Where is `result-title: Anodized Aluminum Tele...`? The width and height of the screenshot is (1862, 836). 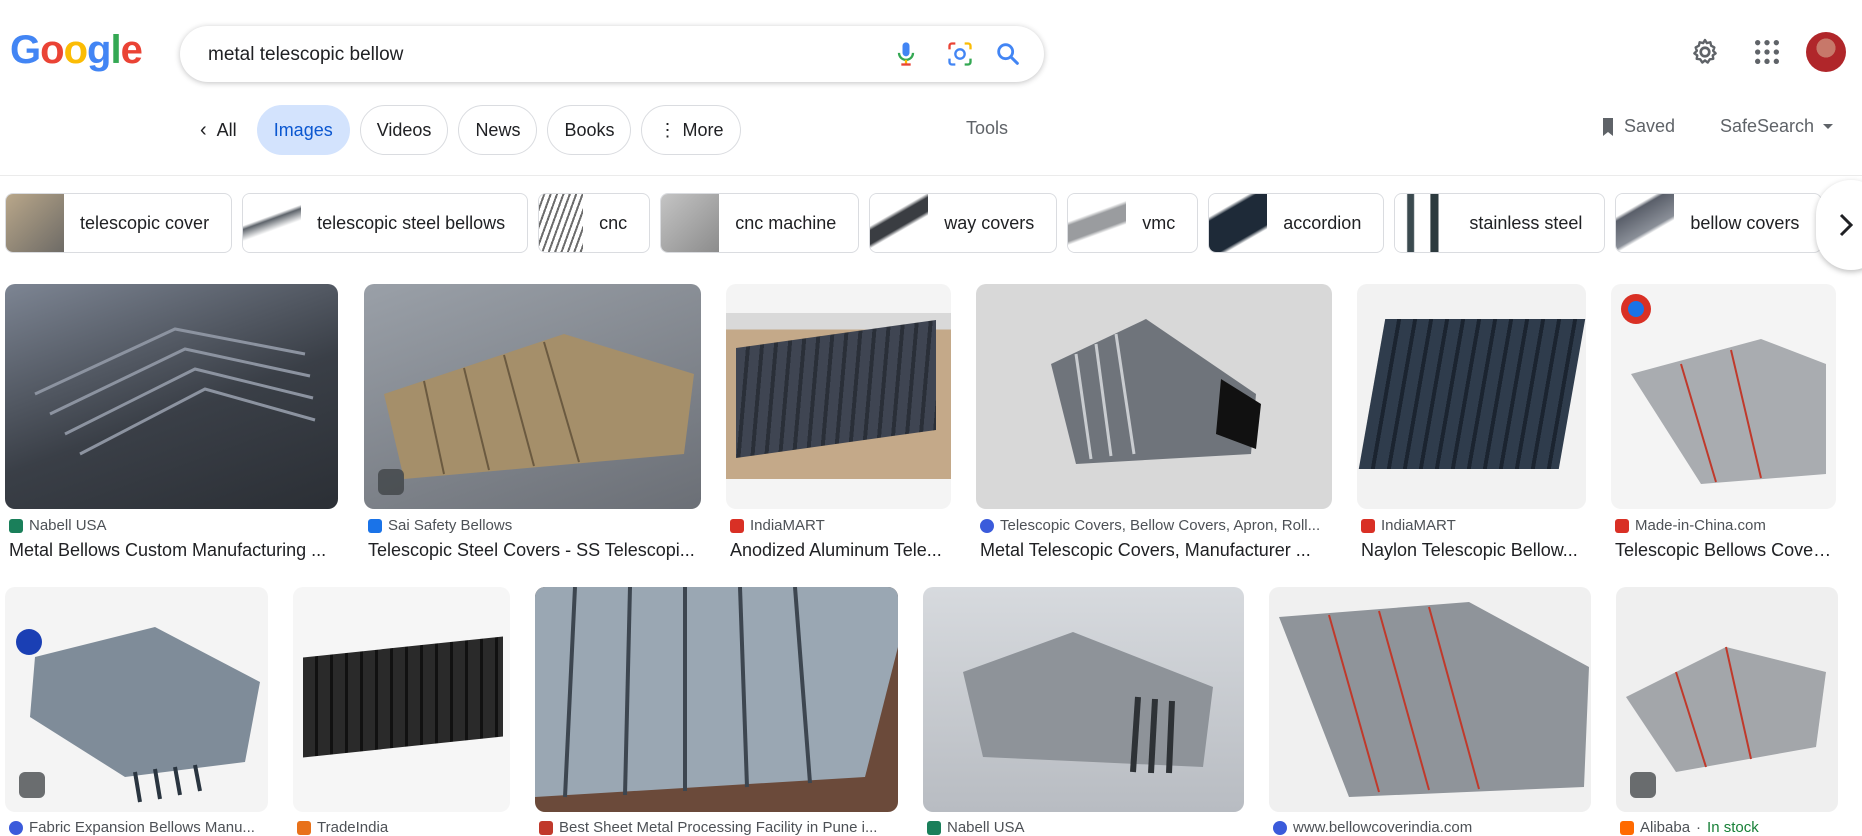
result-title: Anodized Aluminum Tele... is located at coordinates (838, 550).